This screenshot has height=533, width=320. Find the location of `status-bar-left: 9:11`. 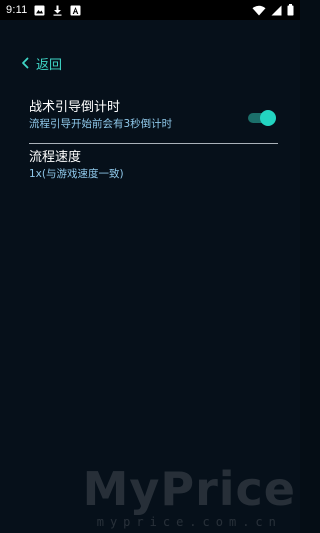

status-bar-left: 9:11 is located at coordinates (43, 10).